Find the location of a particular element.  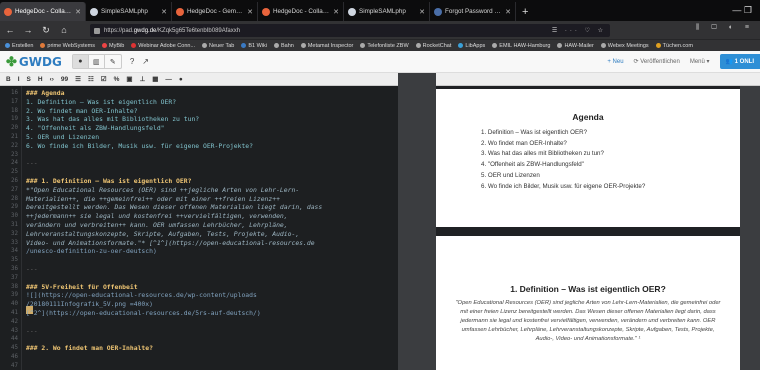

publish-button: ⟳ Veröffentlichen is located at coordinates (657, 61).